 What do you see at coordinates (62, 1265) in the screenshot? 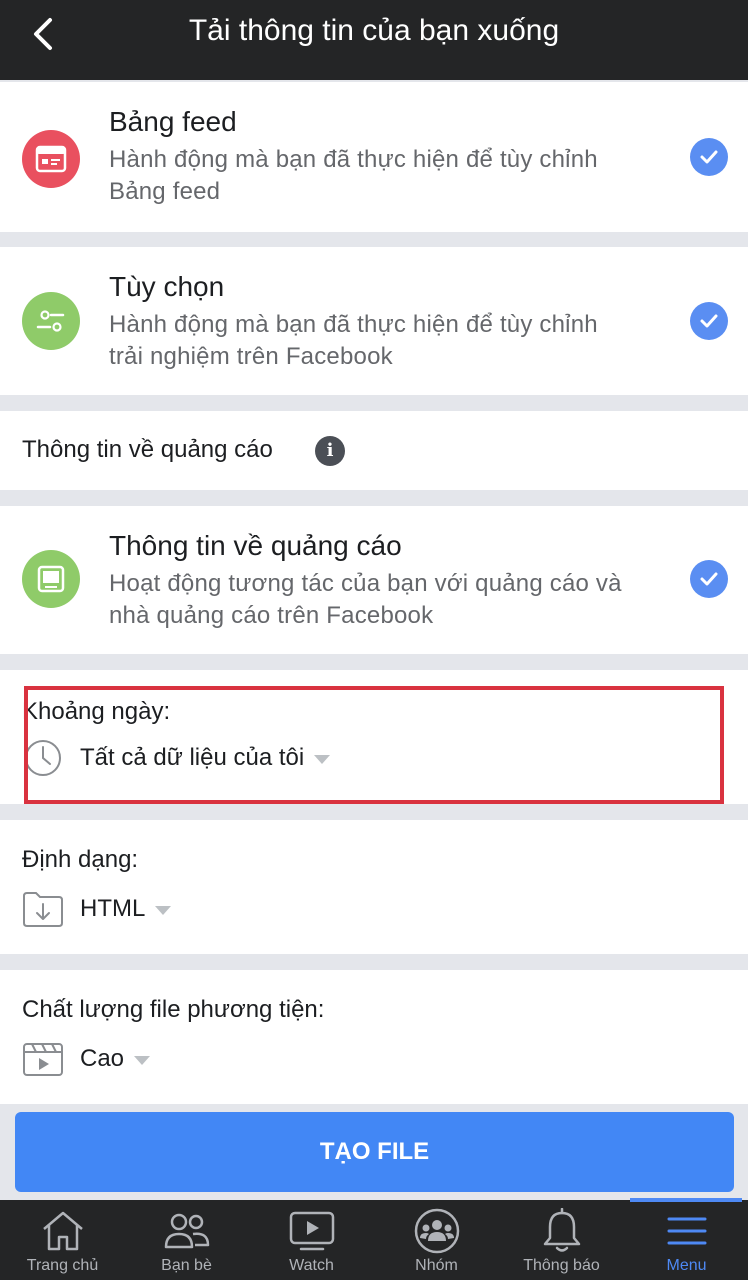
I see `tab-label: Trang chủ` at bounding box center [62, 1265].